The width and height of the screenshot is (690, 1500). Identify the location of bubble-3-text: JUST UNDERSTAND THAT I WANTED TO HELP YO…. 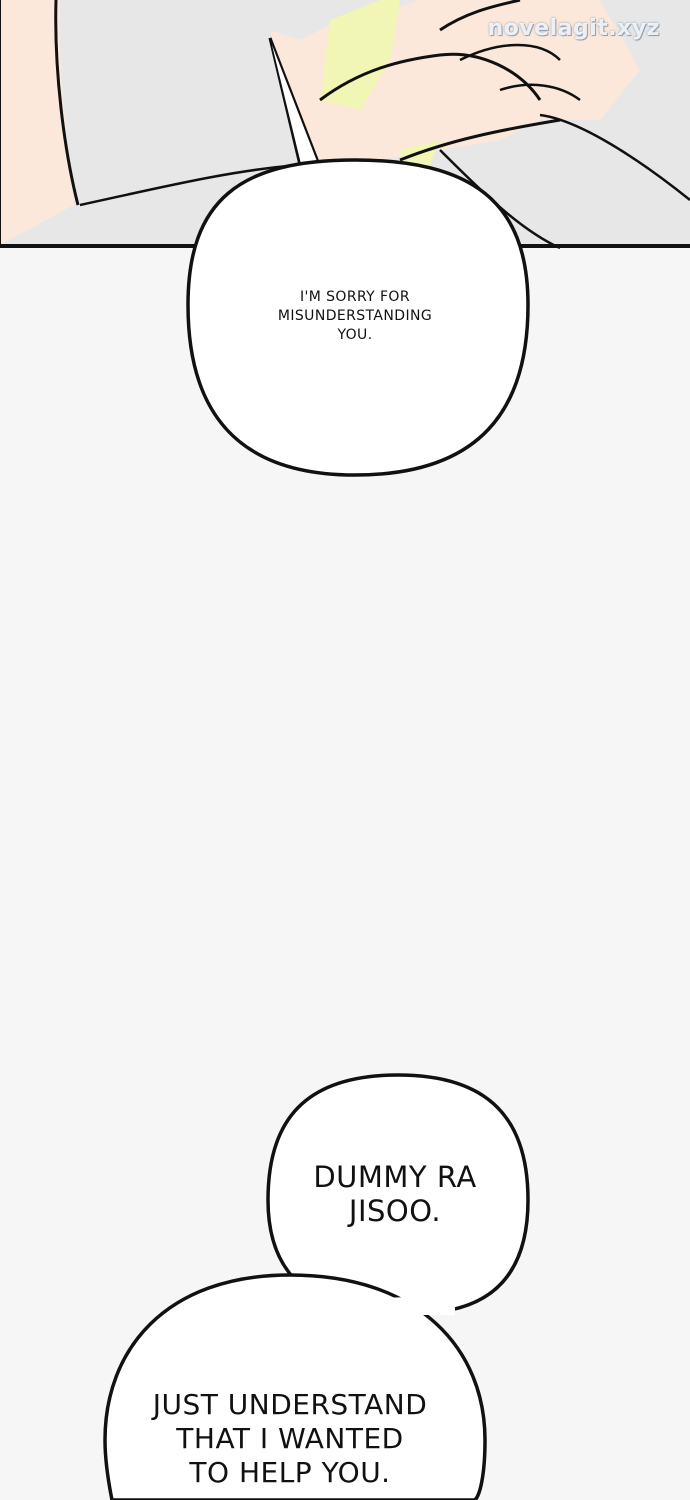
(290, 1438).